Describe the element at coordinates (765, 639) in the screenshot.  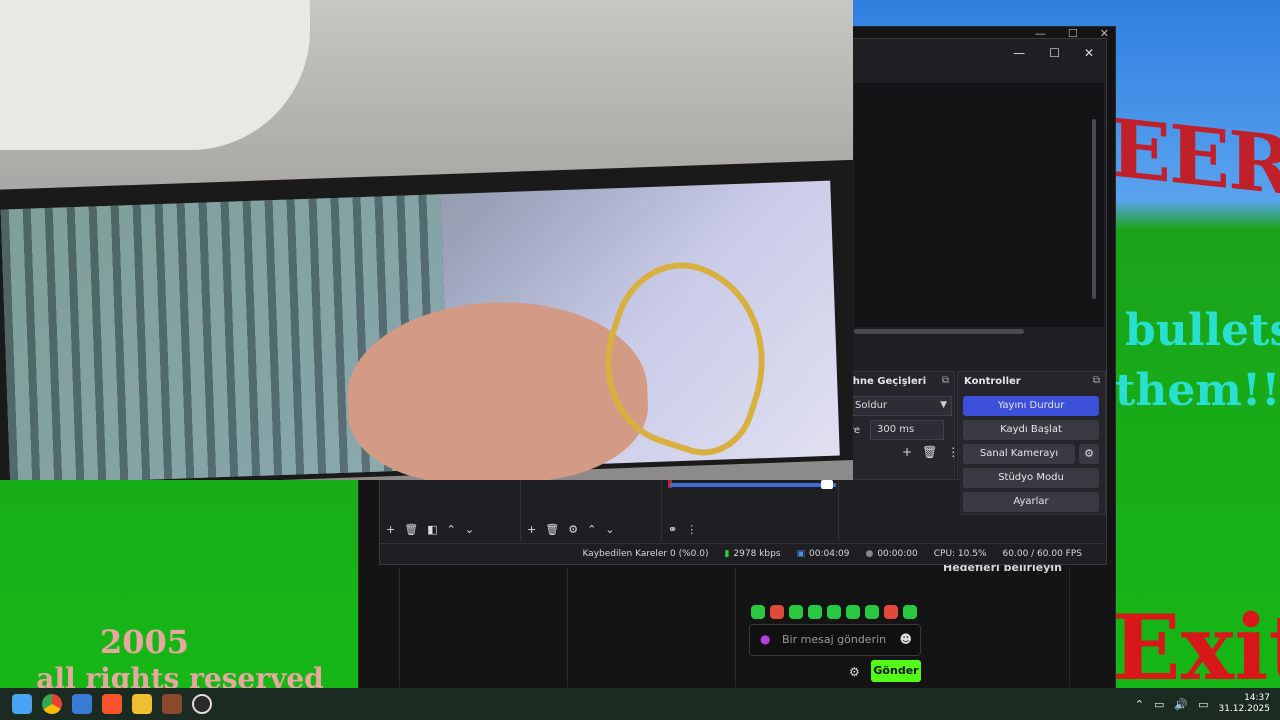
I see `microphone-icon: ●` at that location.